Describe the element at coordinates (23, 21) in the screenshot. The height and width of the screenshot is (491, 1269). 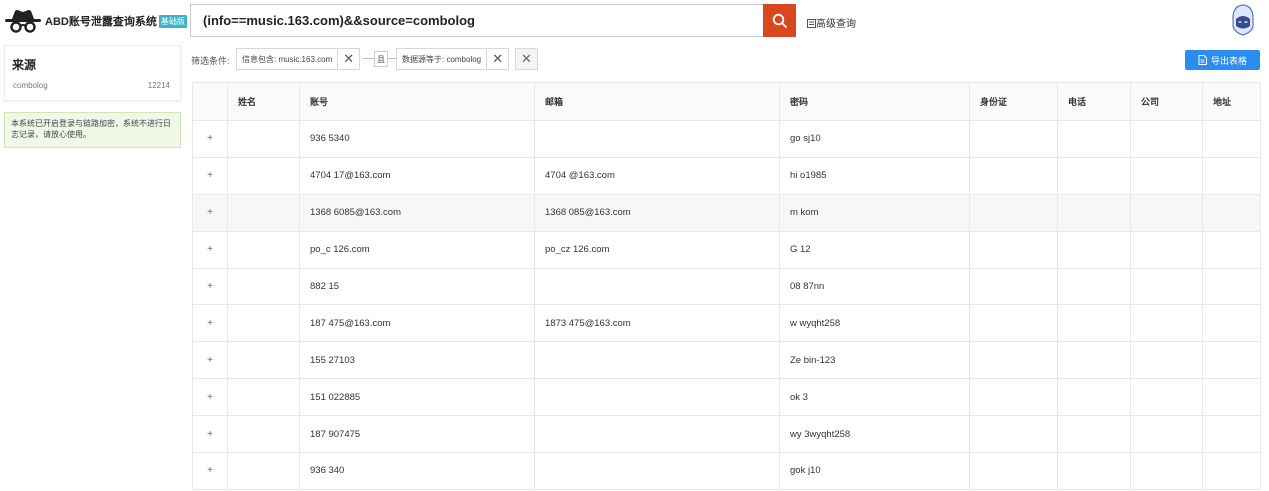
I see `incognito-logo-icon` at that location.